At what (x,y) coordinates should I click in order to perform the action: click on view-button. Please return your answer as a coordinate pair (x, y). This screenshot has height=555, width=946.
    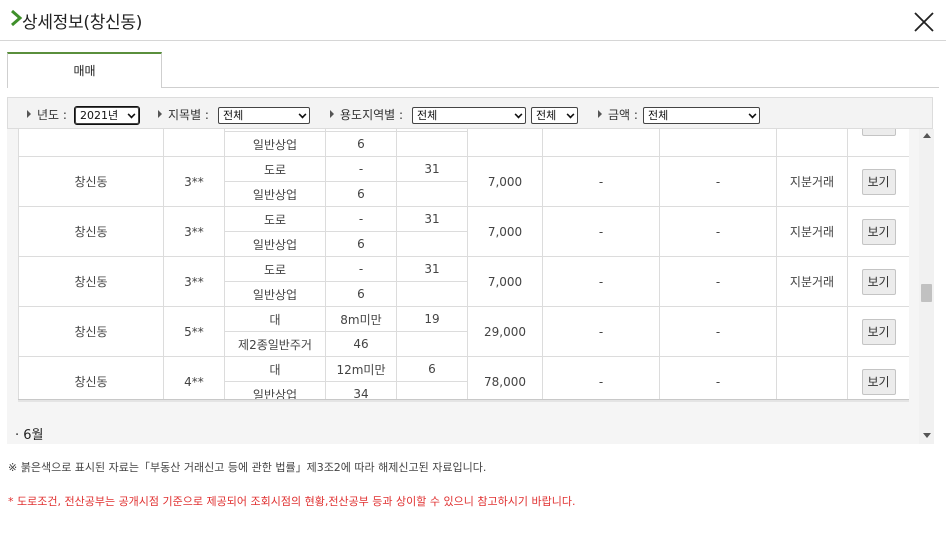
    Looking at the image, I should click on (878, 132).